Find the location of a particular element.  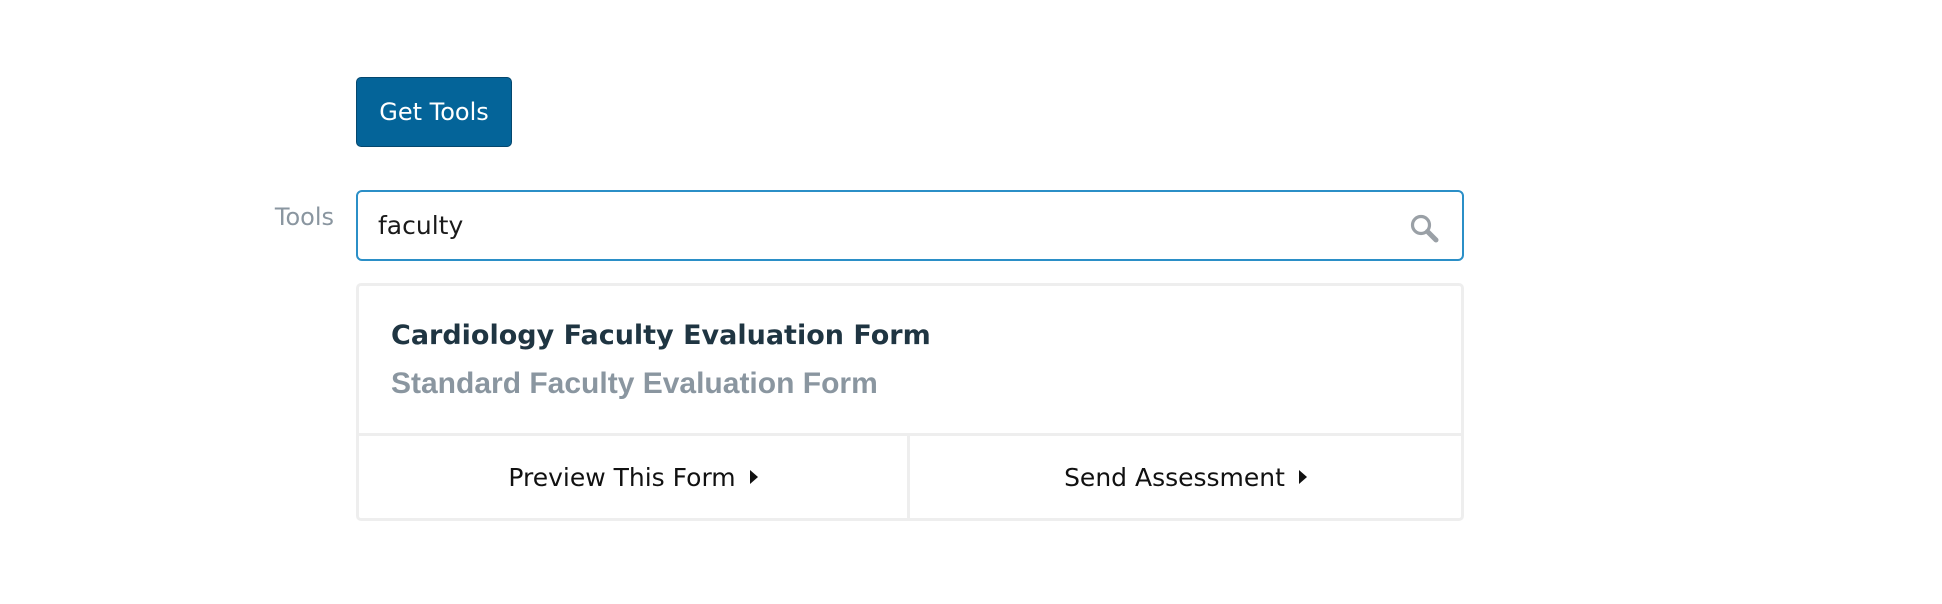

tools-search-input is located at coordinates (858, 225).